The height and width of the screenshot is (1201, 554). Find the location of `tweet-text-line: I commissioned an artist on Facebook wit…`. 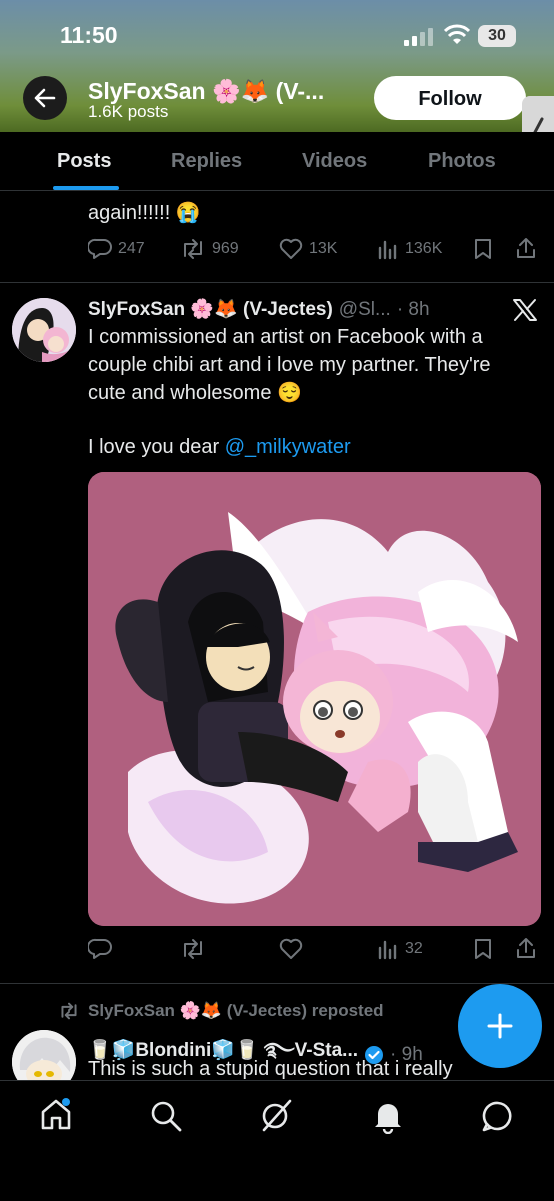

tweet-text-line: I commissioned an artist on Facebook wit… is located at coordinates (285, 337).